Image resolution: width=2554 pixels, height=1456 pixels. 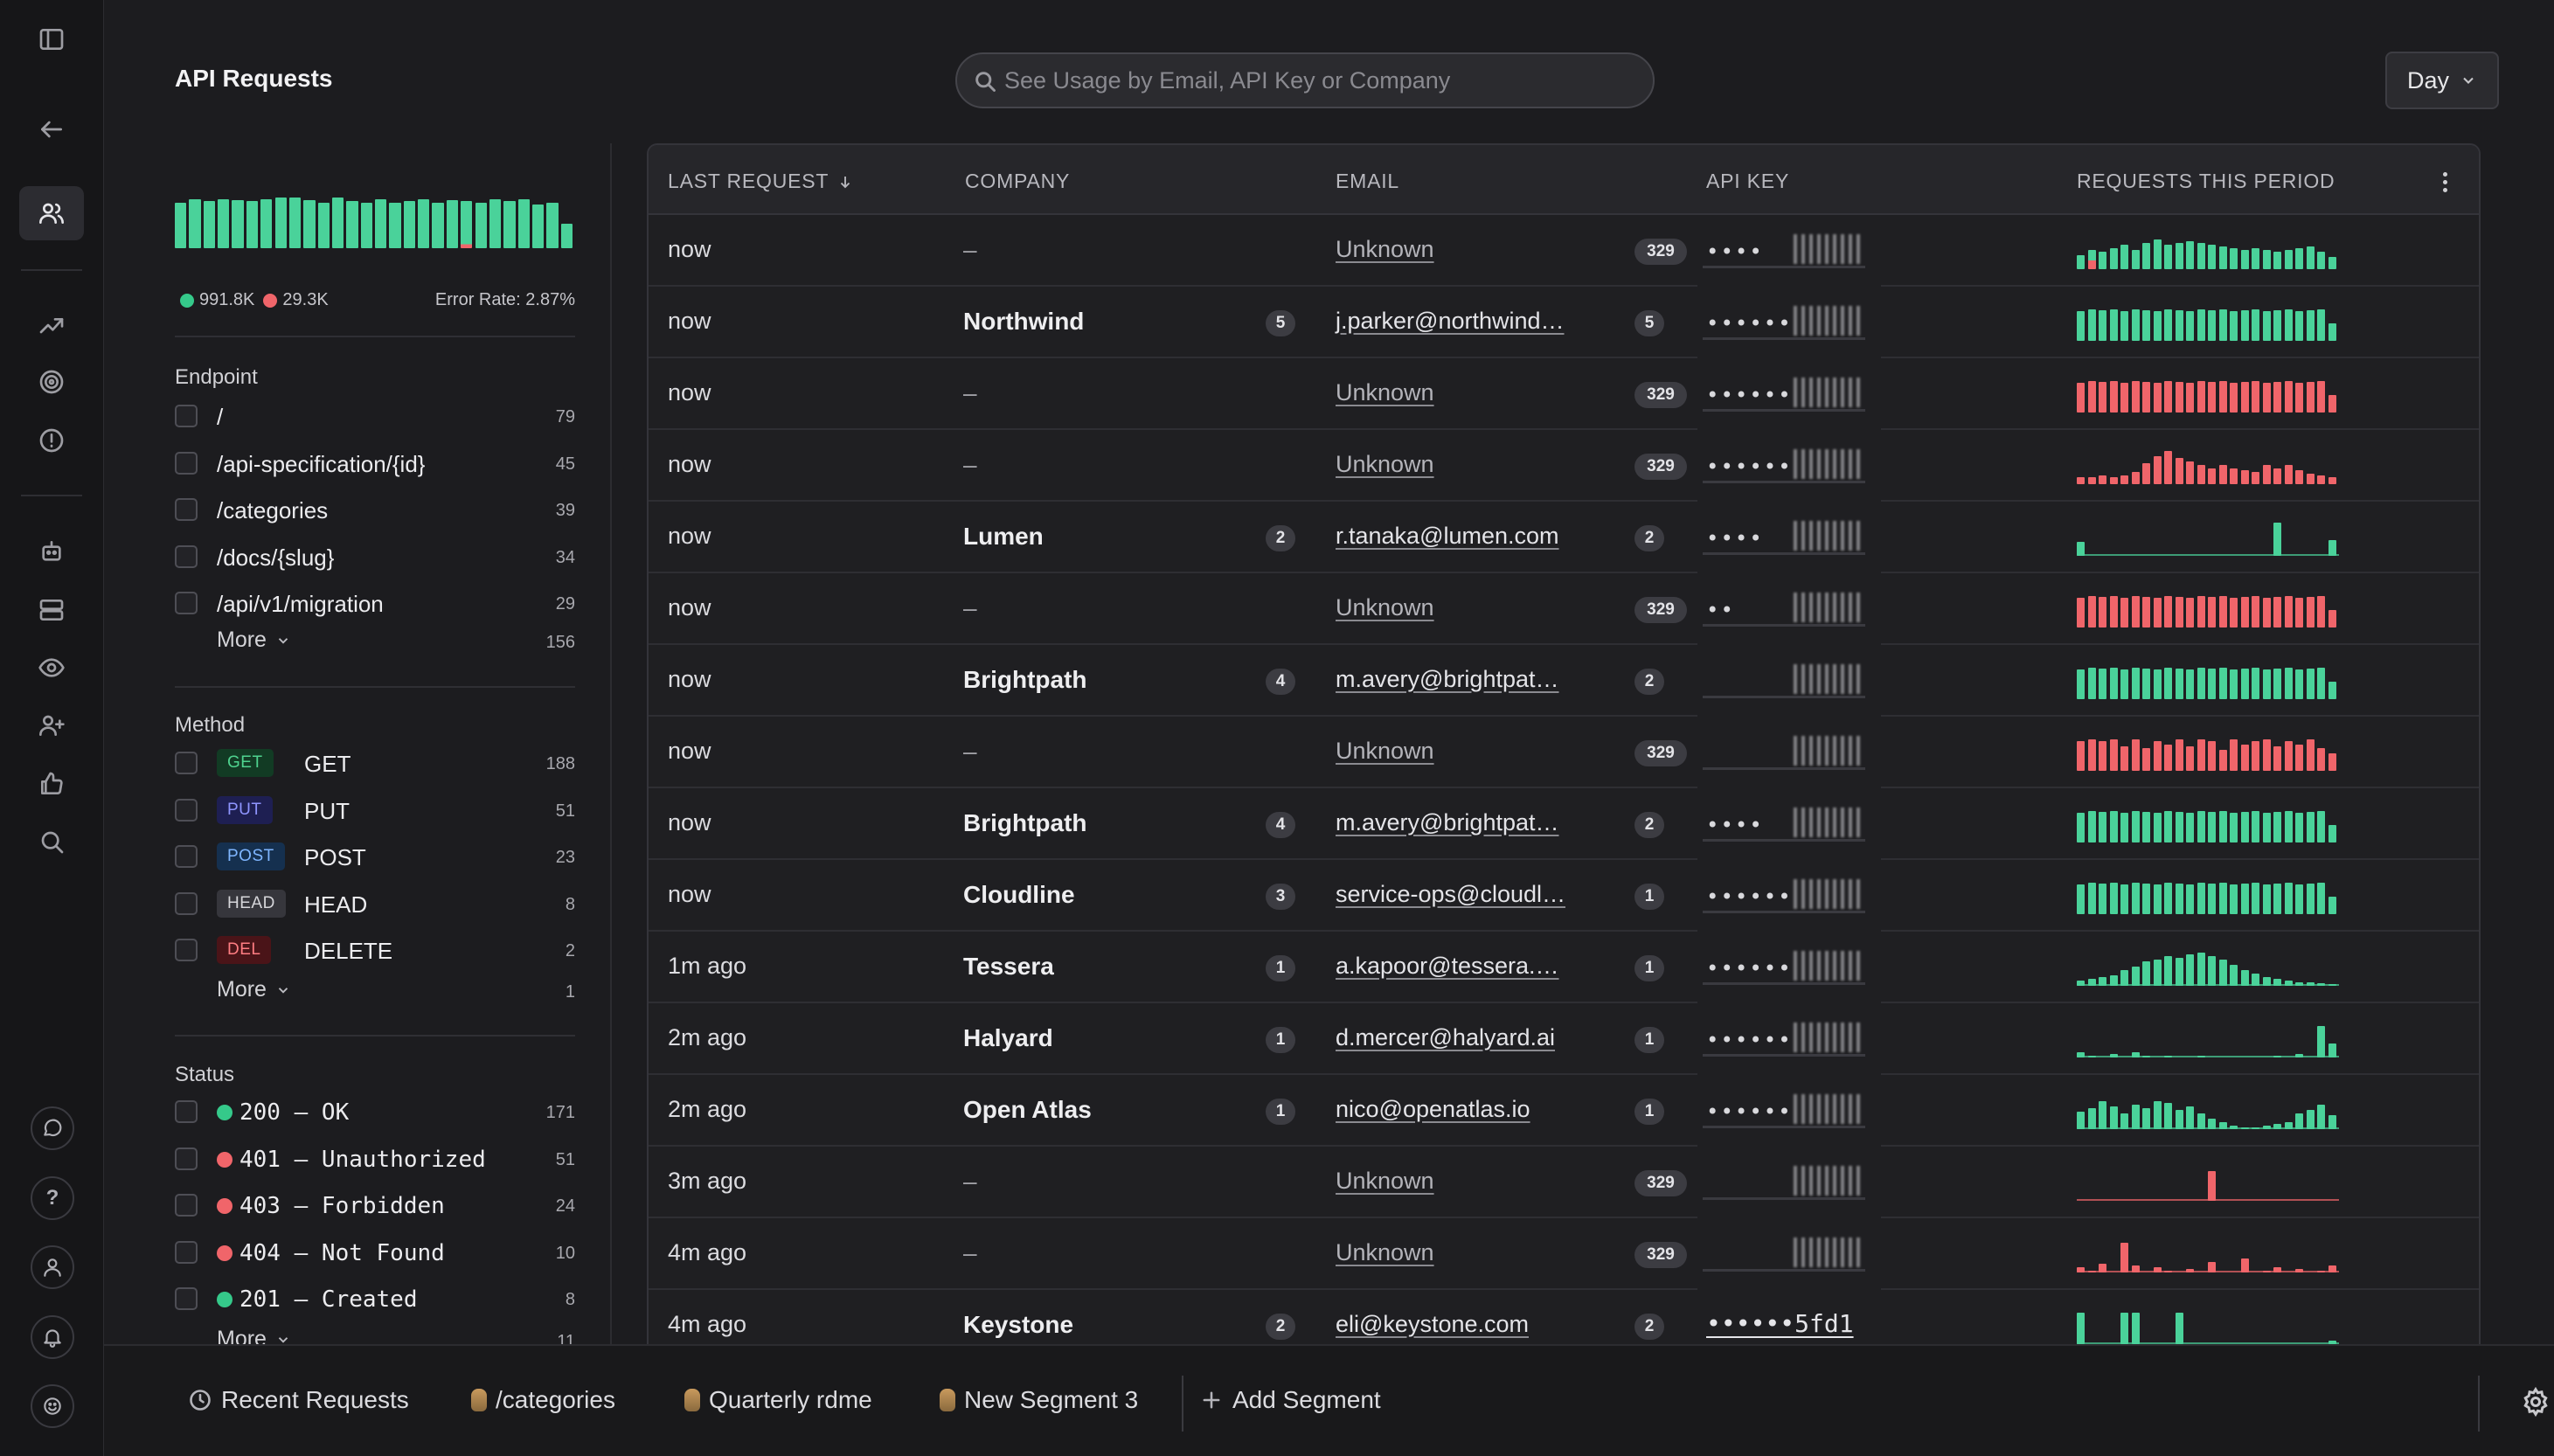 I want to click on col-requests: REQUESTS THIS PERIOD, so click(x=2206, y=181).